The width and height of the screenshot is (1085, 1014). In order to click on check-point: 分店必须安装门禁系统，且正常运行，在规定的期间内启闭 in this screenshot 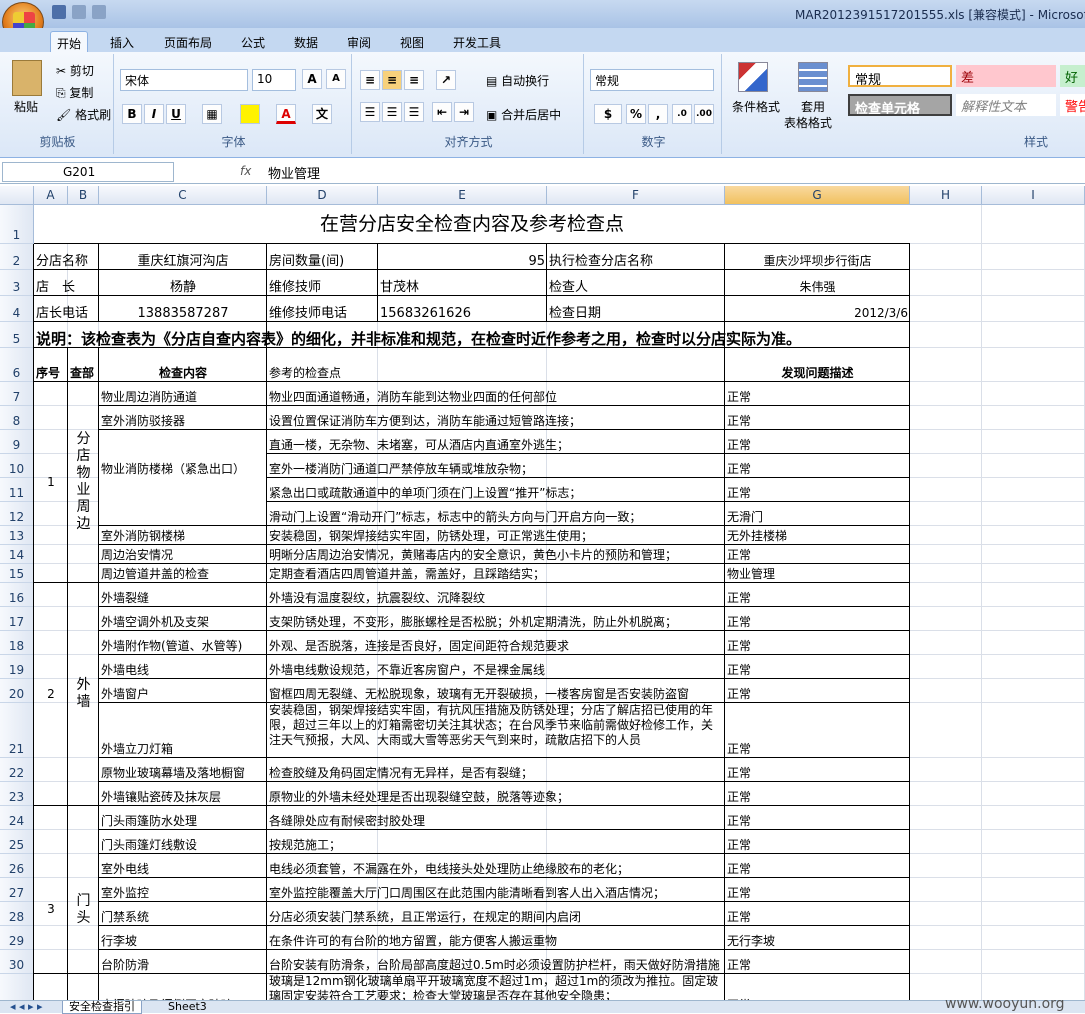, I will do `click(496, 913)`.